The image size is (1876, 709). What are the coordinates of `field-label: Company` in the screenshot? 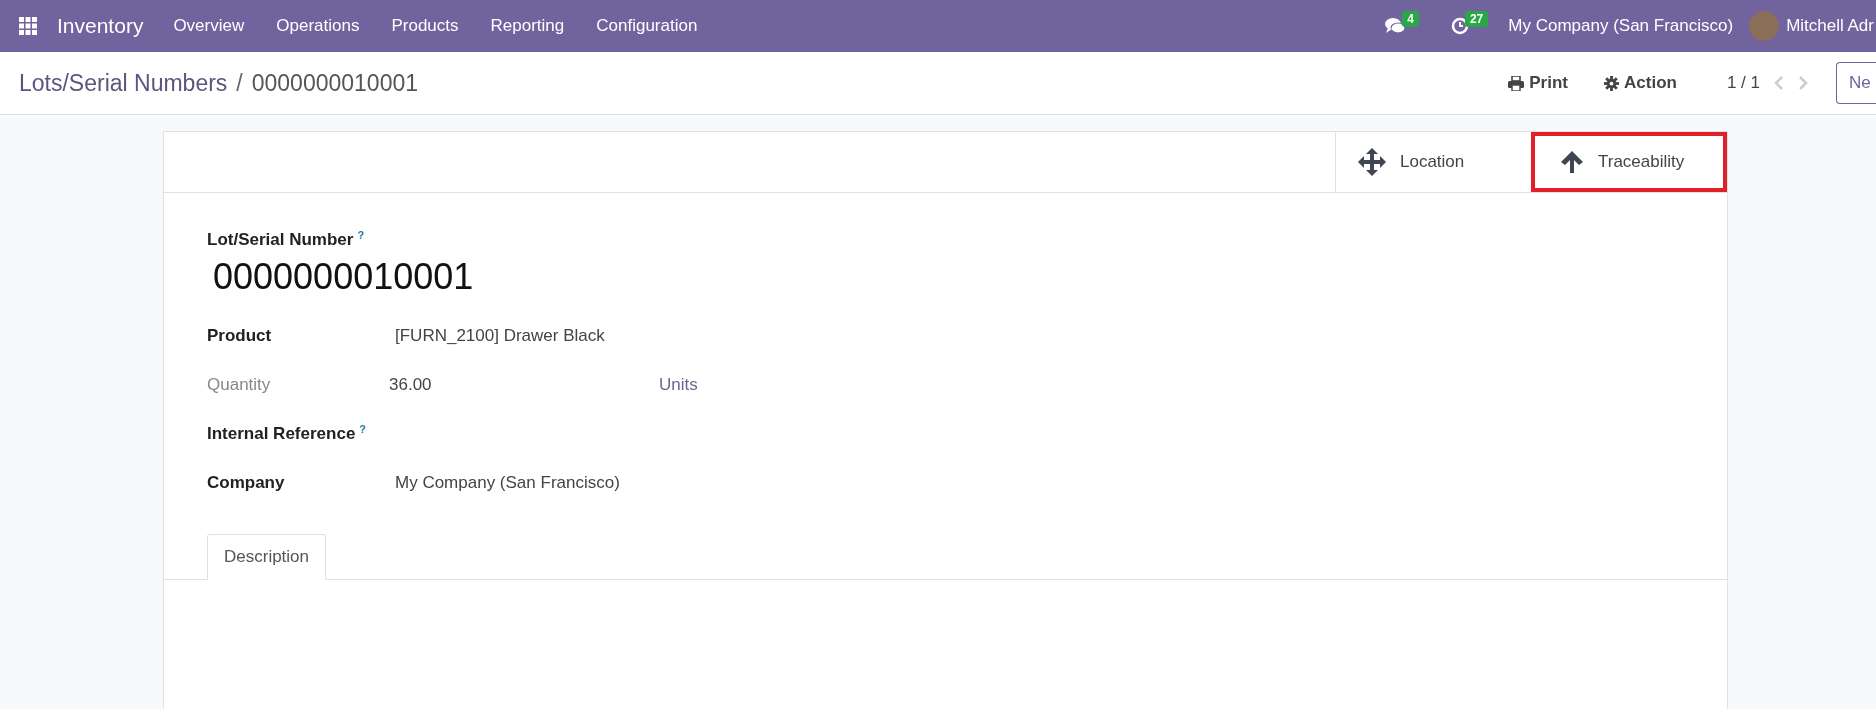 It's located at (246, 482).